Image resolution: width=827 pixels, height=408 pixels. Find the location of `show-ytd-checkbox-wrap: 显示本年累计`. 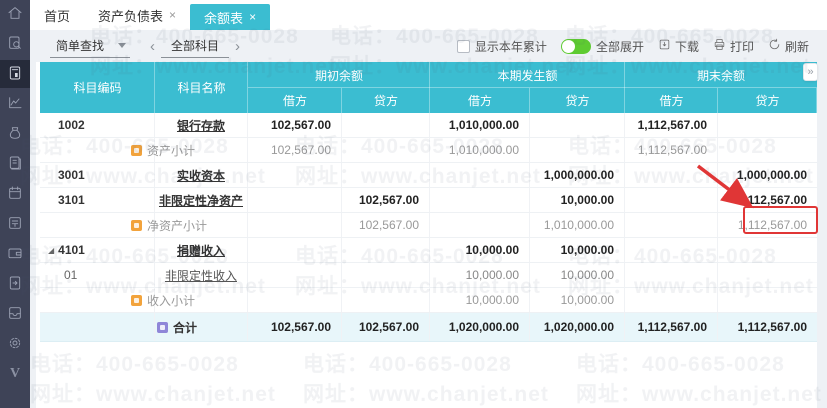

show-ytd-checkbox-wrap: 显示本年累计 is located at coordinates (501, 46).